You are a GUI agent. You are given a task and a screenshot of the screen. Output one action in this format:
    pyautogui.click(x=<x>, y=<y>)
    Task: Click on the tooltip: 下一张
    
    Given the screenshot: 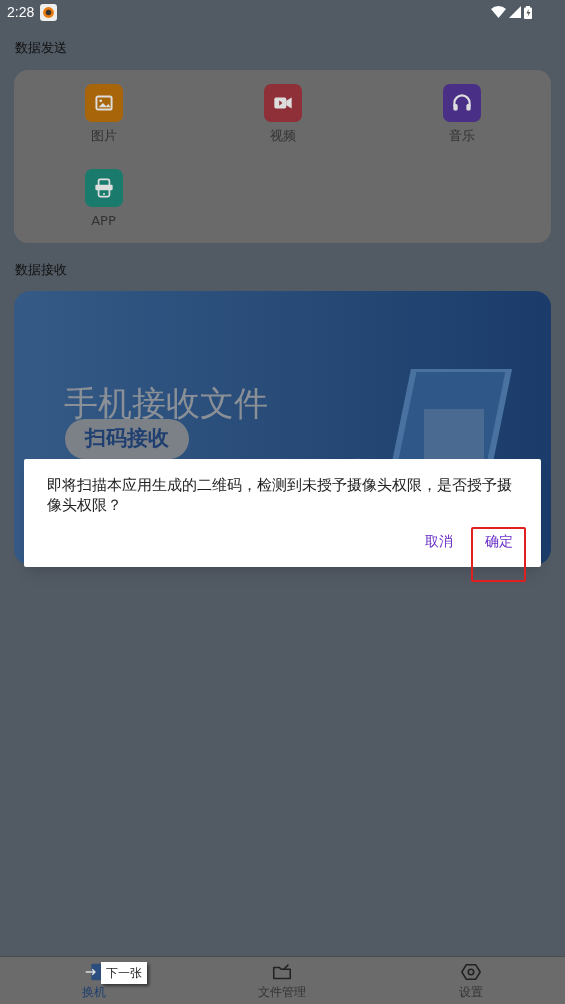 What is the action you would take?
    pyautogui.click(x=124, y=973)
    